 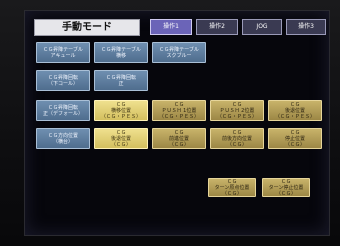 I want to click on cg-lift-table-traverse-button: ＣＧ昇降テーブル 横移, so click(x=121, y=52).